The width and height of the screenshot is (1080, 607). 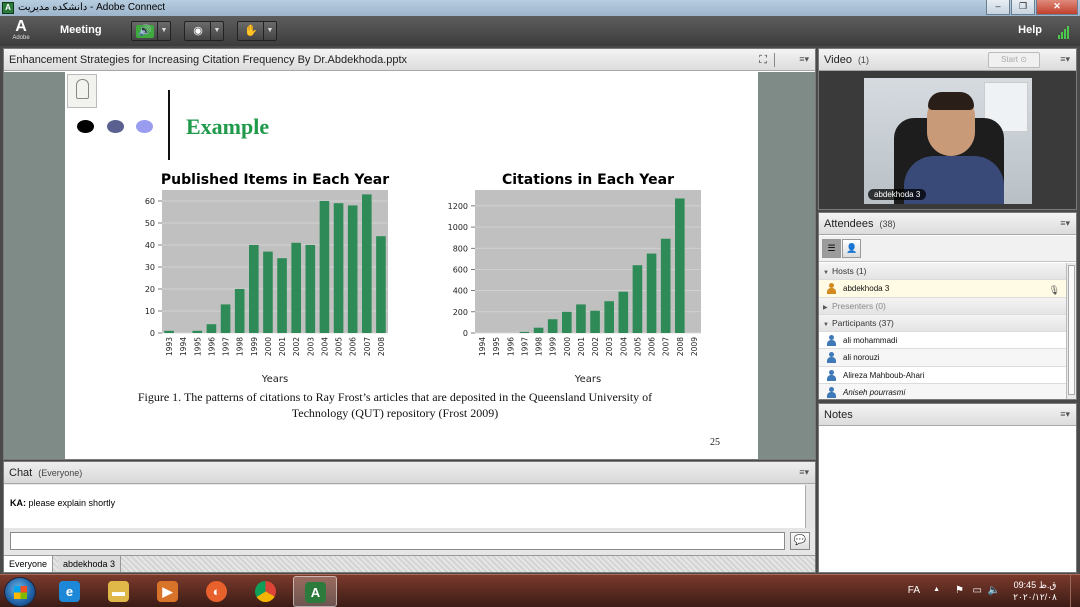 I want to click on meeting-menu: Meeting, so click(x=81, y=30).